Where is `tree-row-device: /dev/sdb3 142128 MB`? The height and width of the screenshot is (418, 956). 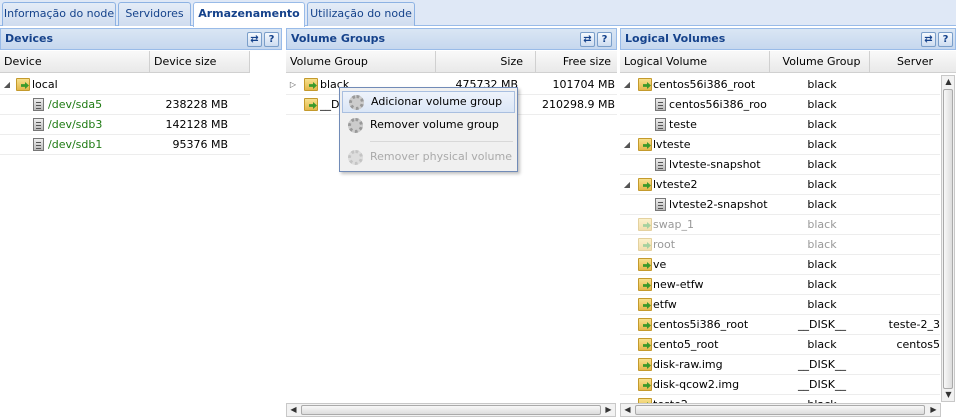 tree-row-device: /dev/sdb3 142128 MB is located at coordinates (125, 125).